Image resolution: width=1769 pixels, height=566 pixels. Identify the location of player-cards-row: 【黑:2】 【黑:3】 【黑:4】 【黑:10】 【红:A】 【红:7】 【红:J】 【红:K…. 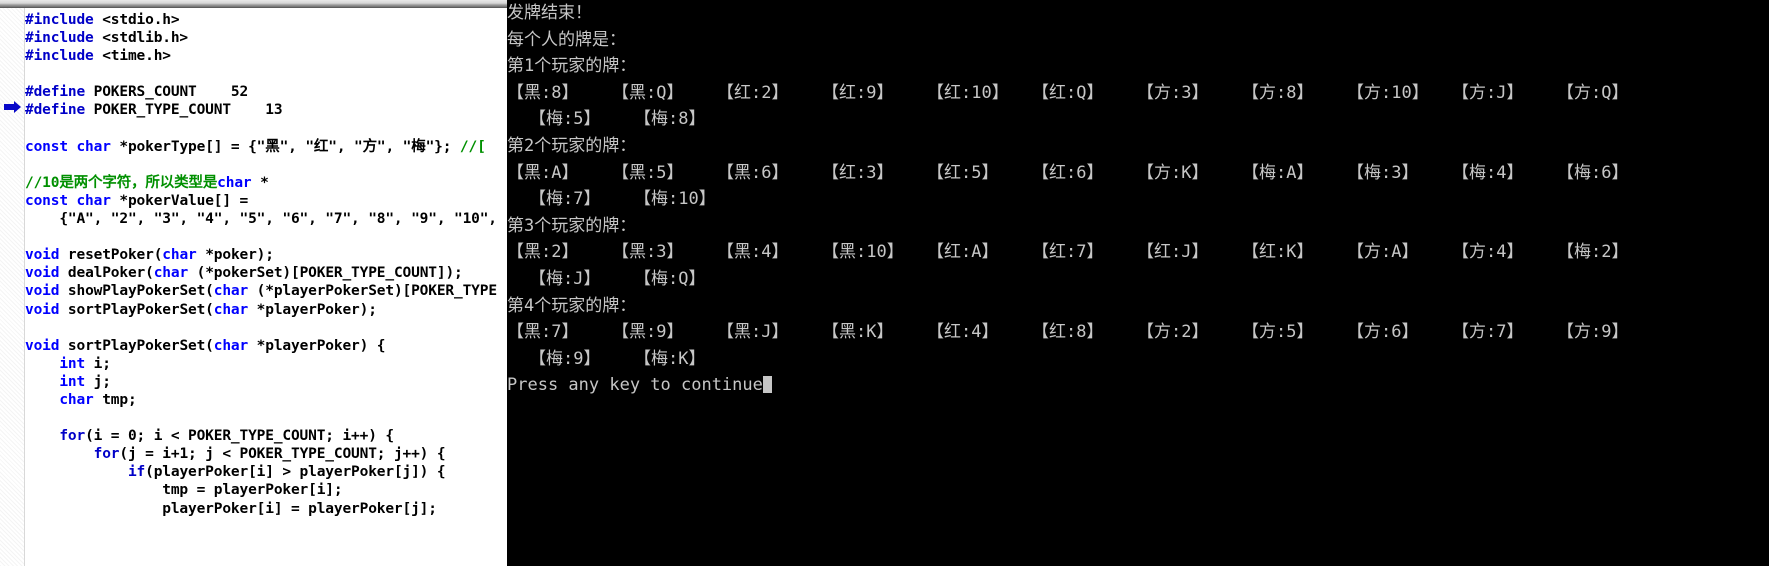
(1138, 252).